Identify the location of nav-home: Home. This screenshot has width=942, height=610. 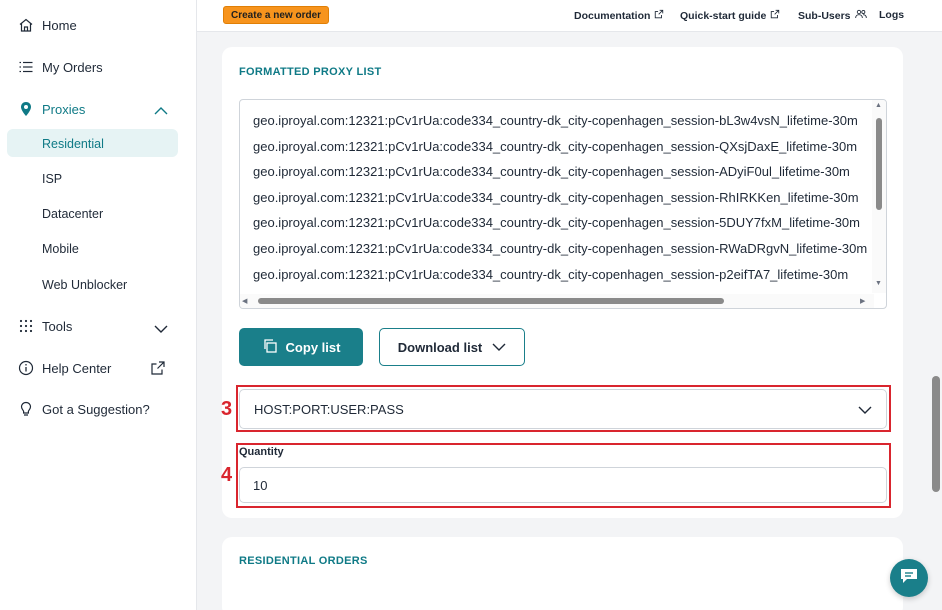
(47, 25).